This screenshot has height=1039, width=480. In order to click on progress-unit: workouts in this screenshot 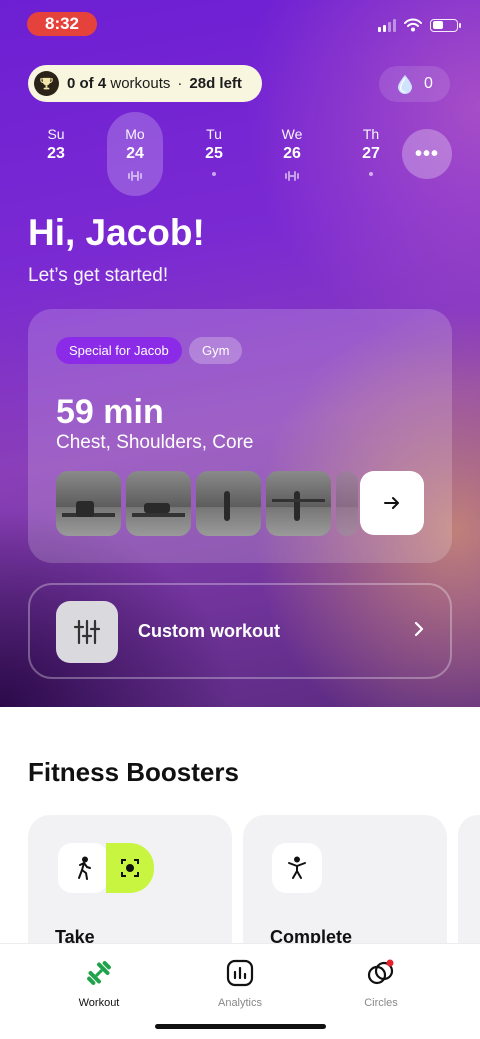, I will do `click(140, 83)`.